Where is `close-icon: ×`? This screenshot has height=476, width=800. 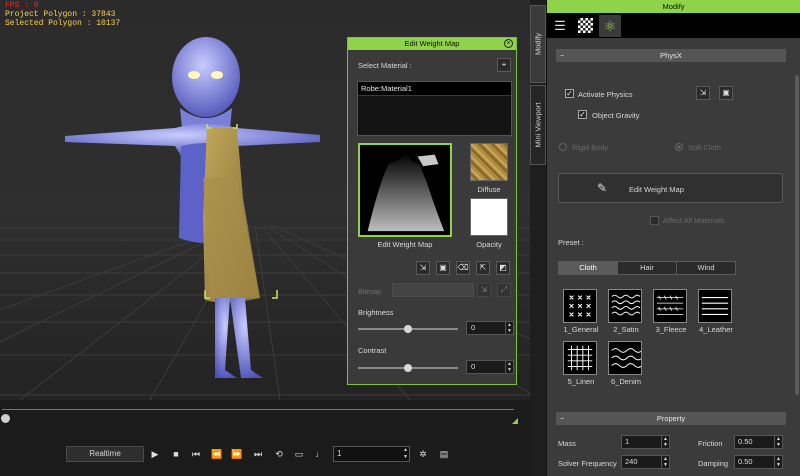
close-icon: × is located at coordinates (508, 43).